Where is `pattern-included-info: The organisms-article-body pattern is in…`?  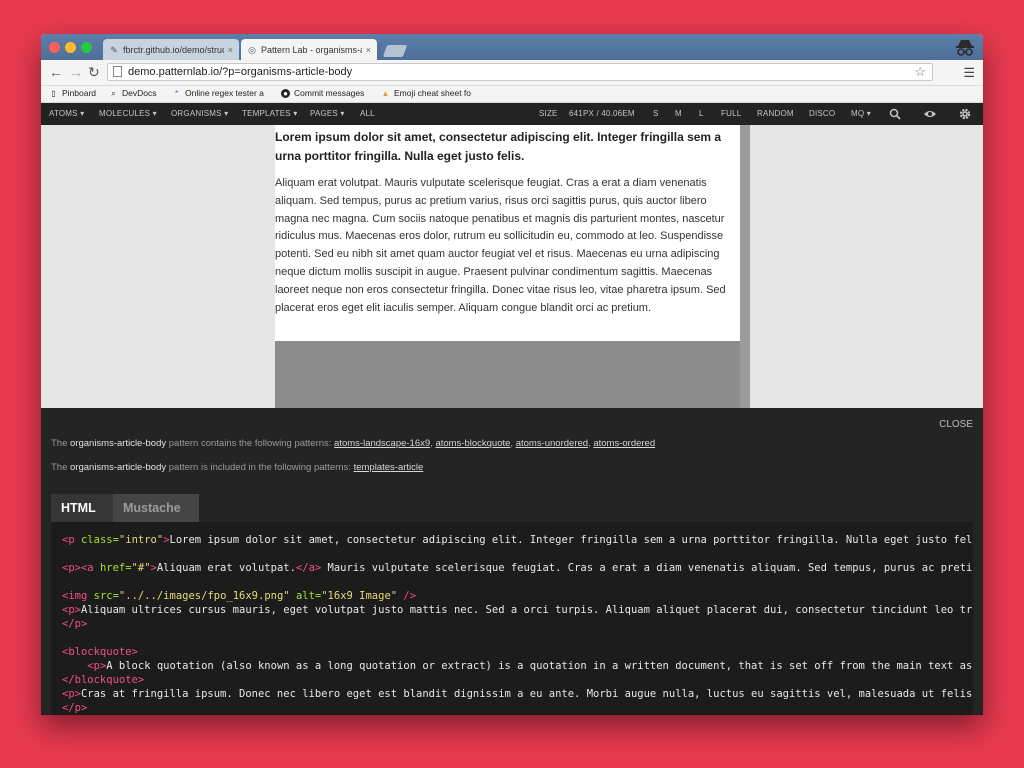
pattern-included-info: The organisms-article-body pattern is in… is located at coordinates (237, 467).